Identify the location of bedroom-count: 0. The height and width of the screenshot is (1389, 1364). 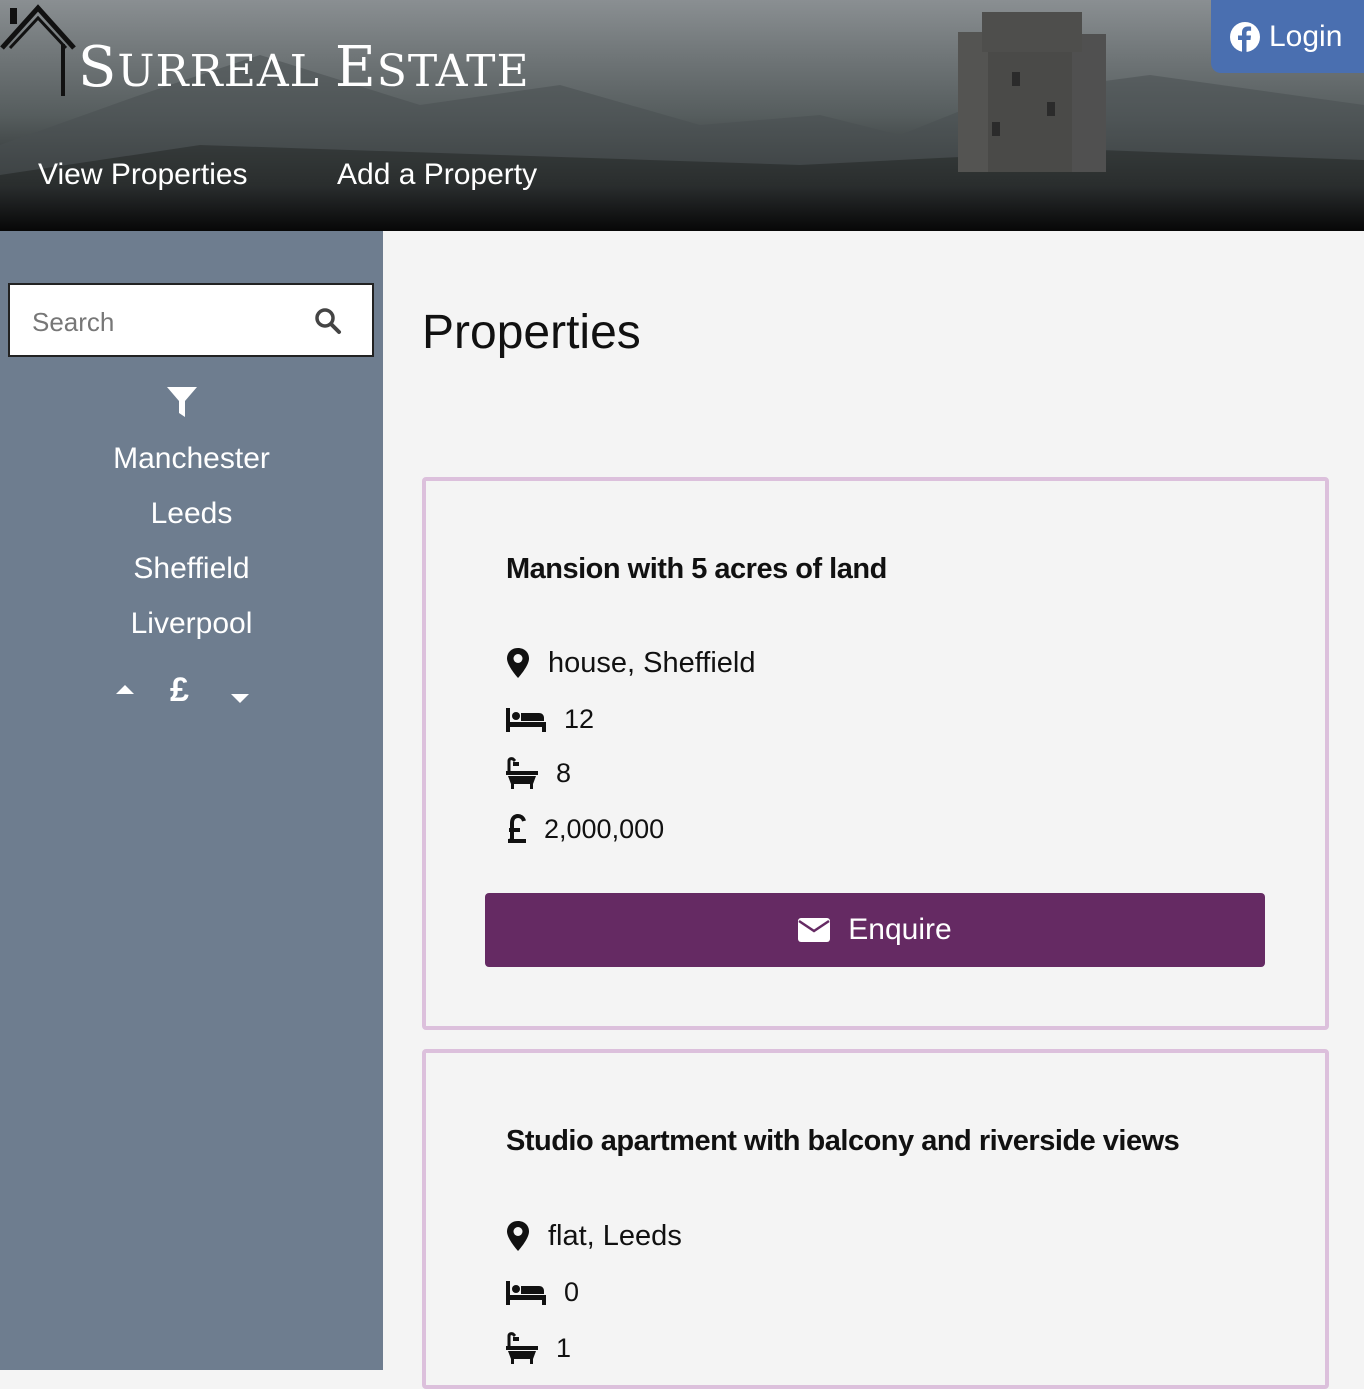
(572, 1291).